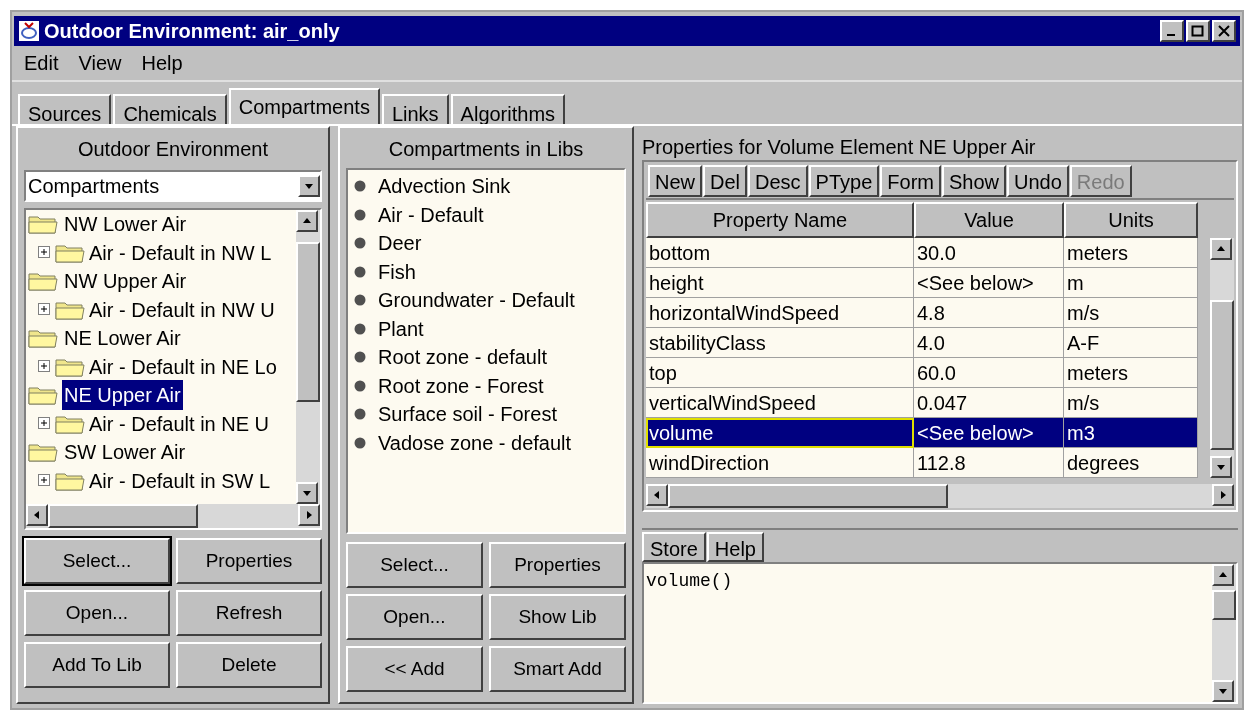 This screenshot has height=710, width=1244. I want to click on table-row: volume <See below> m3, so click(922, 433).